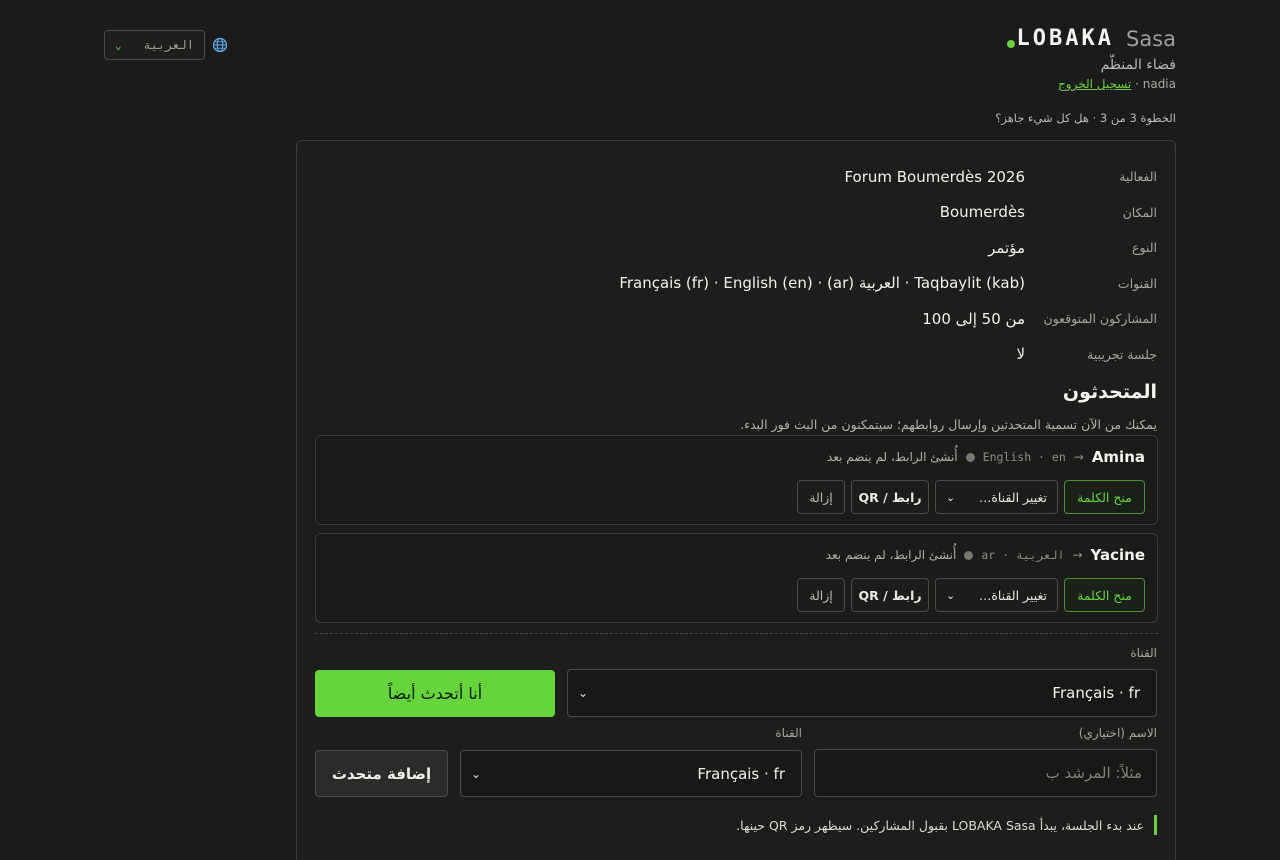 The image size is (1280, 860). I want to click on username: nadia, so click(1159, 84).